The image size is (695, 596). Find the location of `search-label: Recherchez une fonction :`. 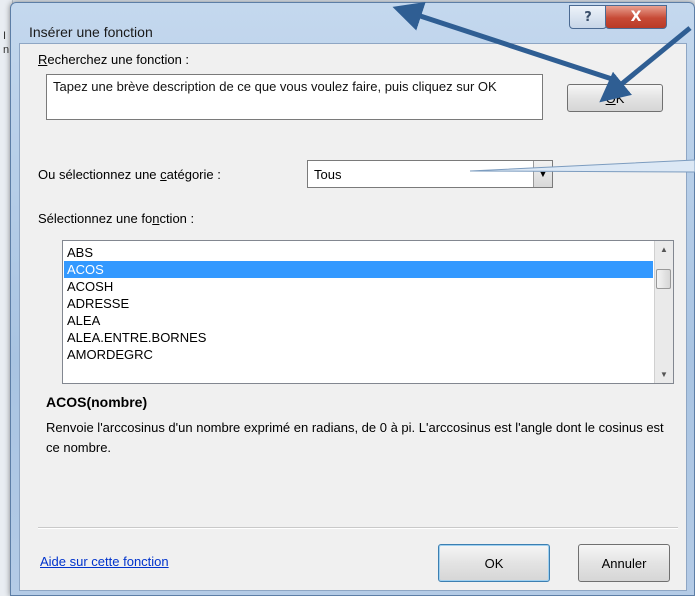

search-label: Recherchez une fonction : is located at coordinates (114, 59).